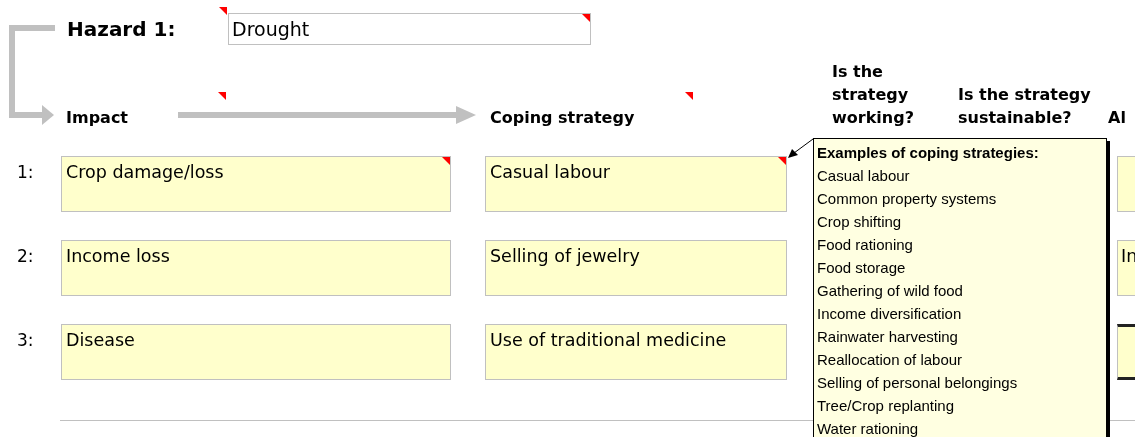  Describe the element at coordinates (886, 406) in the screenshot. I see `popup-item: Tree/Crop replanting` at that location.